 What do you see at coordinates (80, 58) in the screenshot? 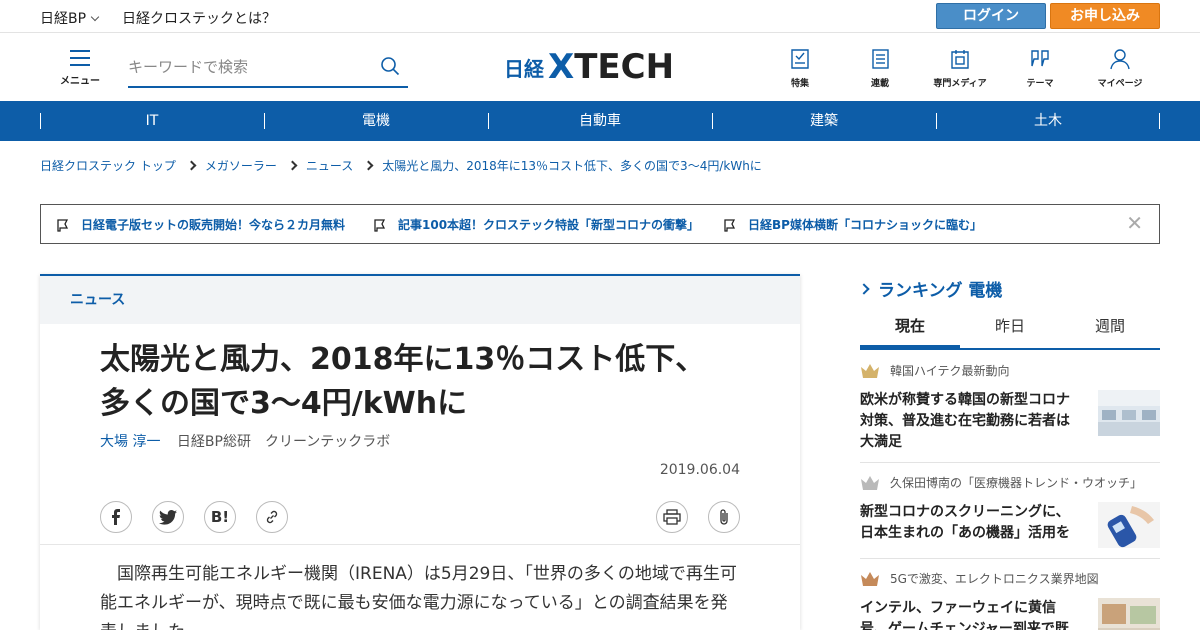
I see `hamburger-icon` at bounding box center [80, 58].